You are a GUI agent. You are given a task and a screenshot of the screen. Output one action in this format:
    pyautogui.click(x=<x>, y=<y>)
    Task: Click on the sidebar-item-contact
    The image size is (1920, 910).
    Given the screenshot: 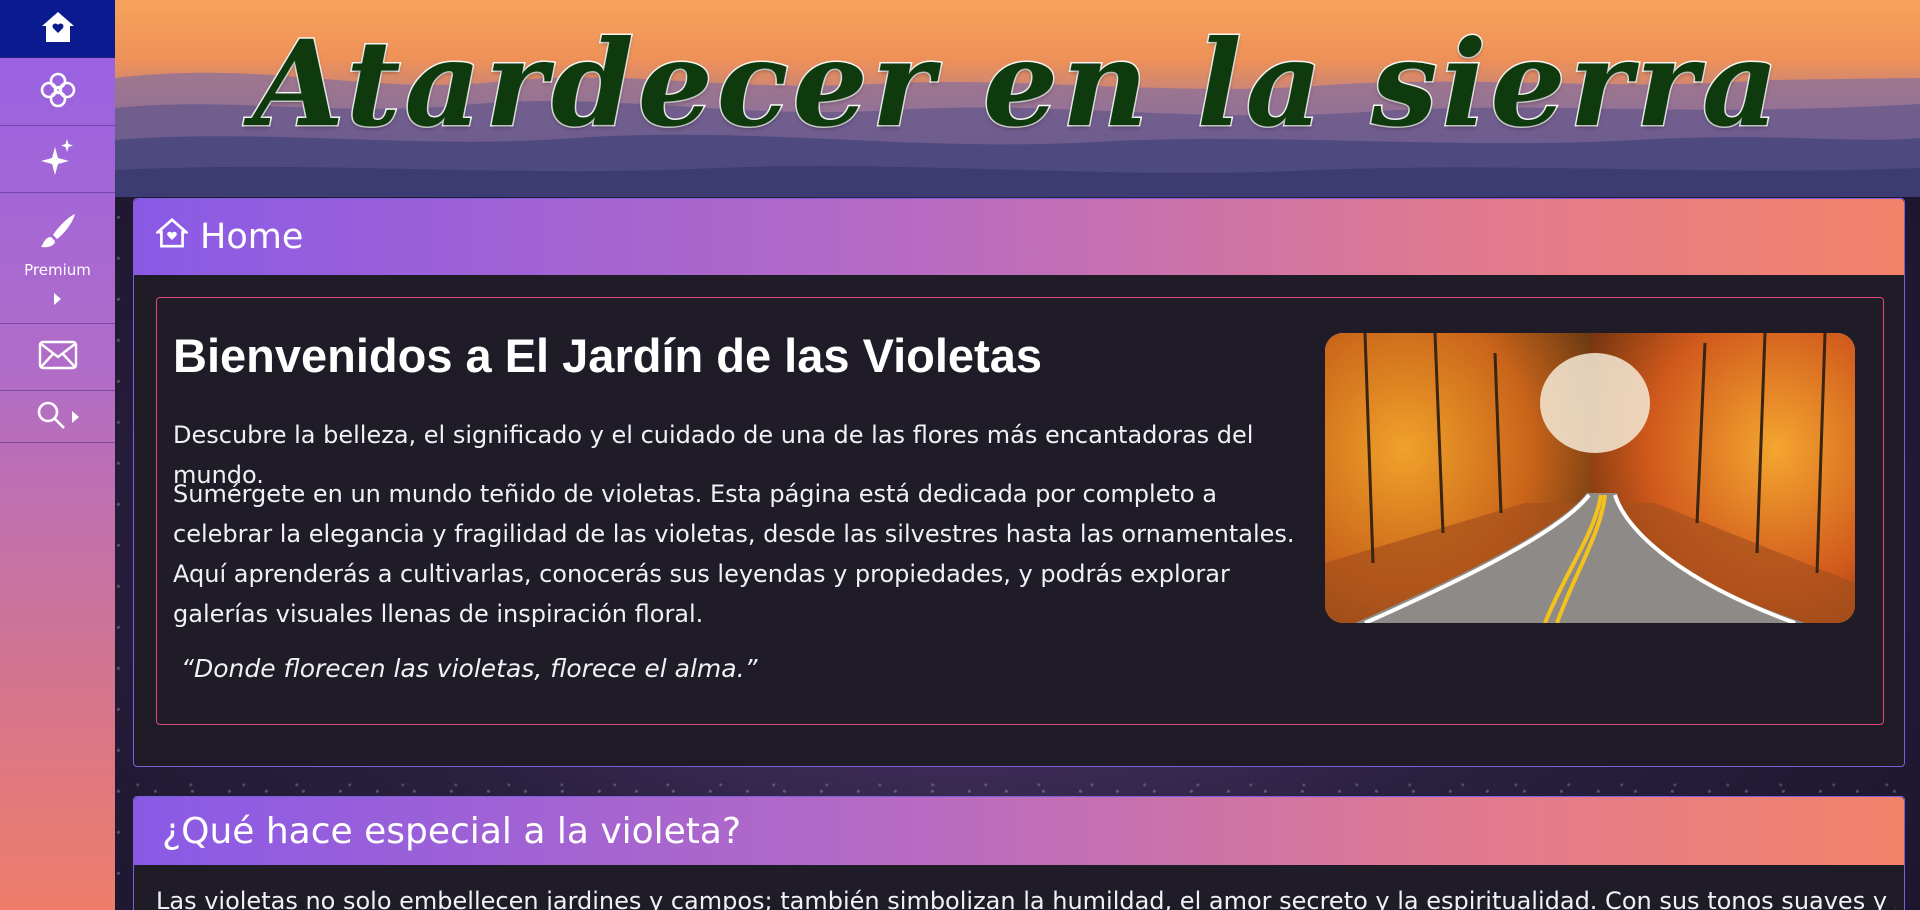 What is the action you would take?
    pyautogui.click(x=57, y=357)
    